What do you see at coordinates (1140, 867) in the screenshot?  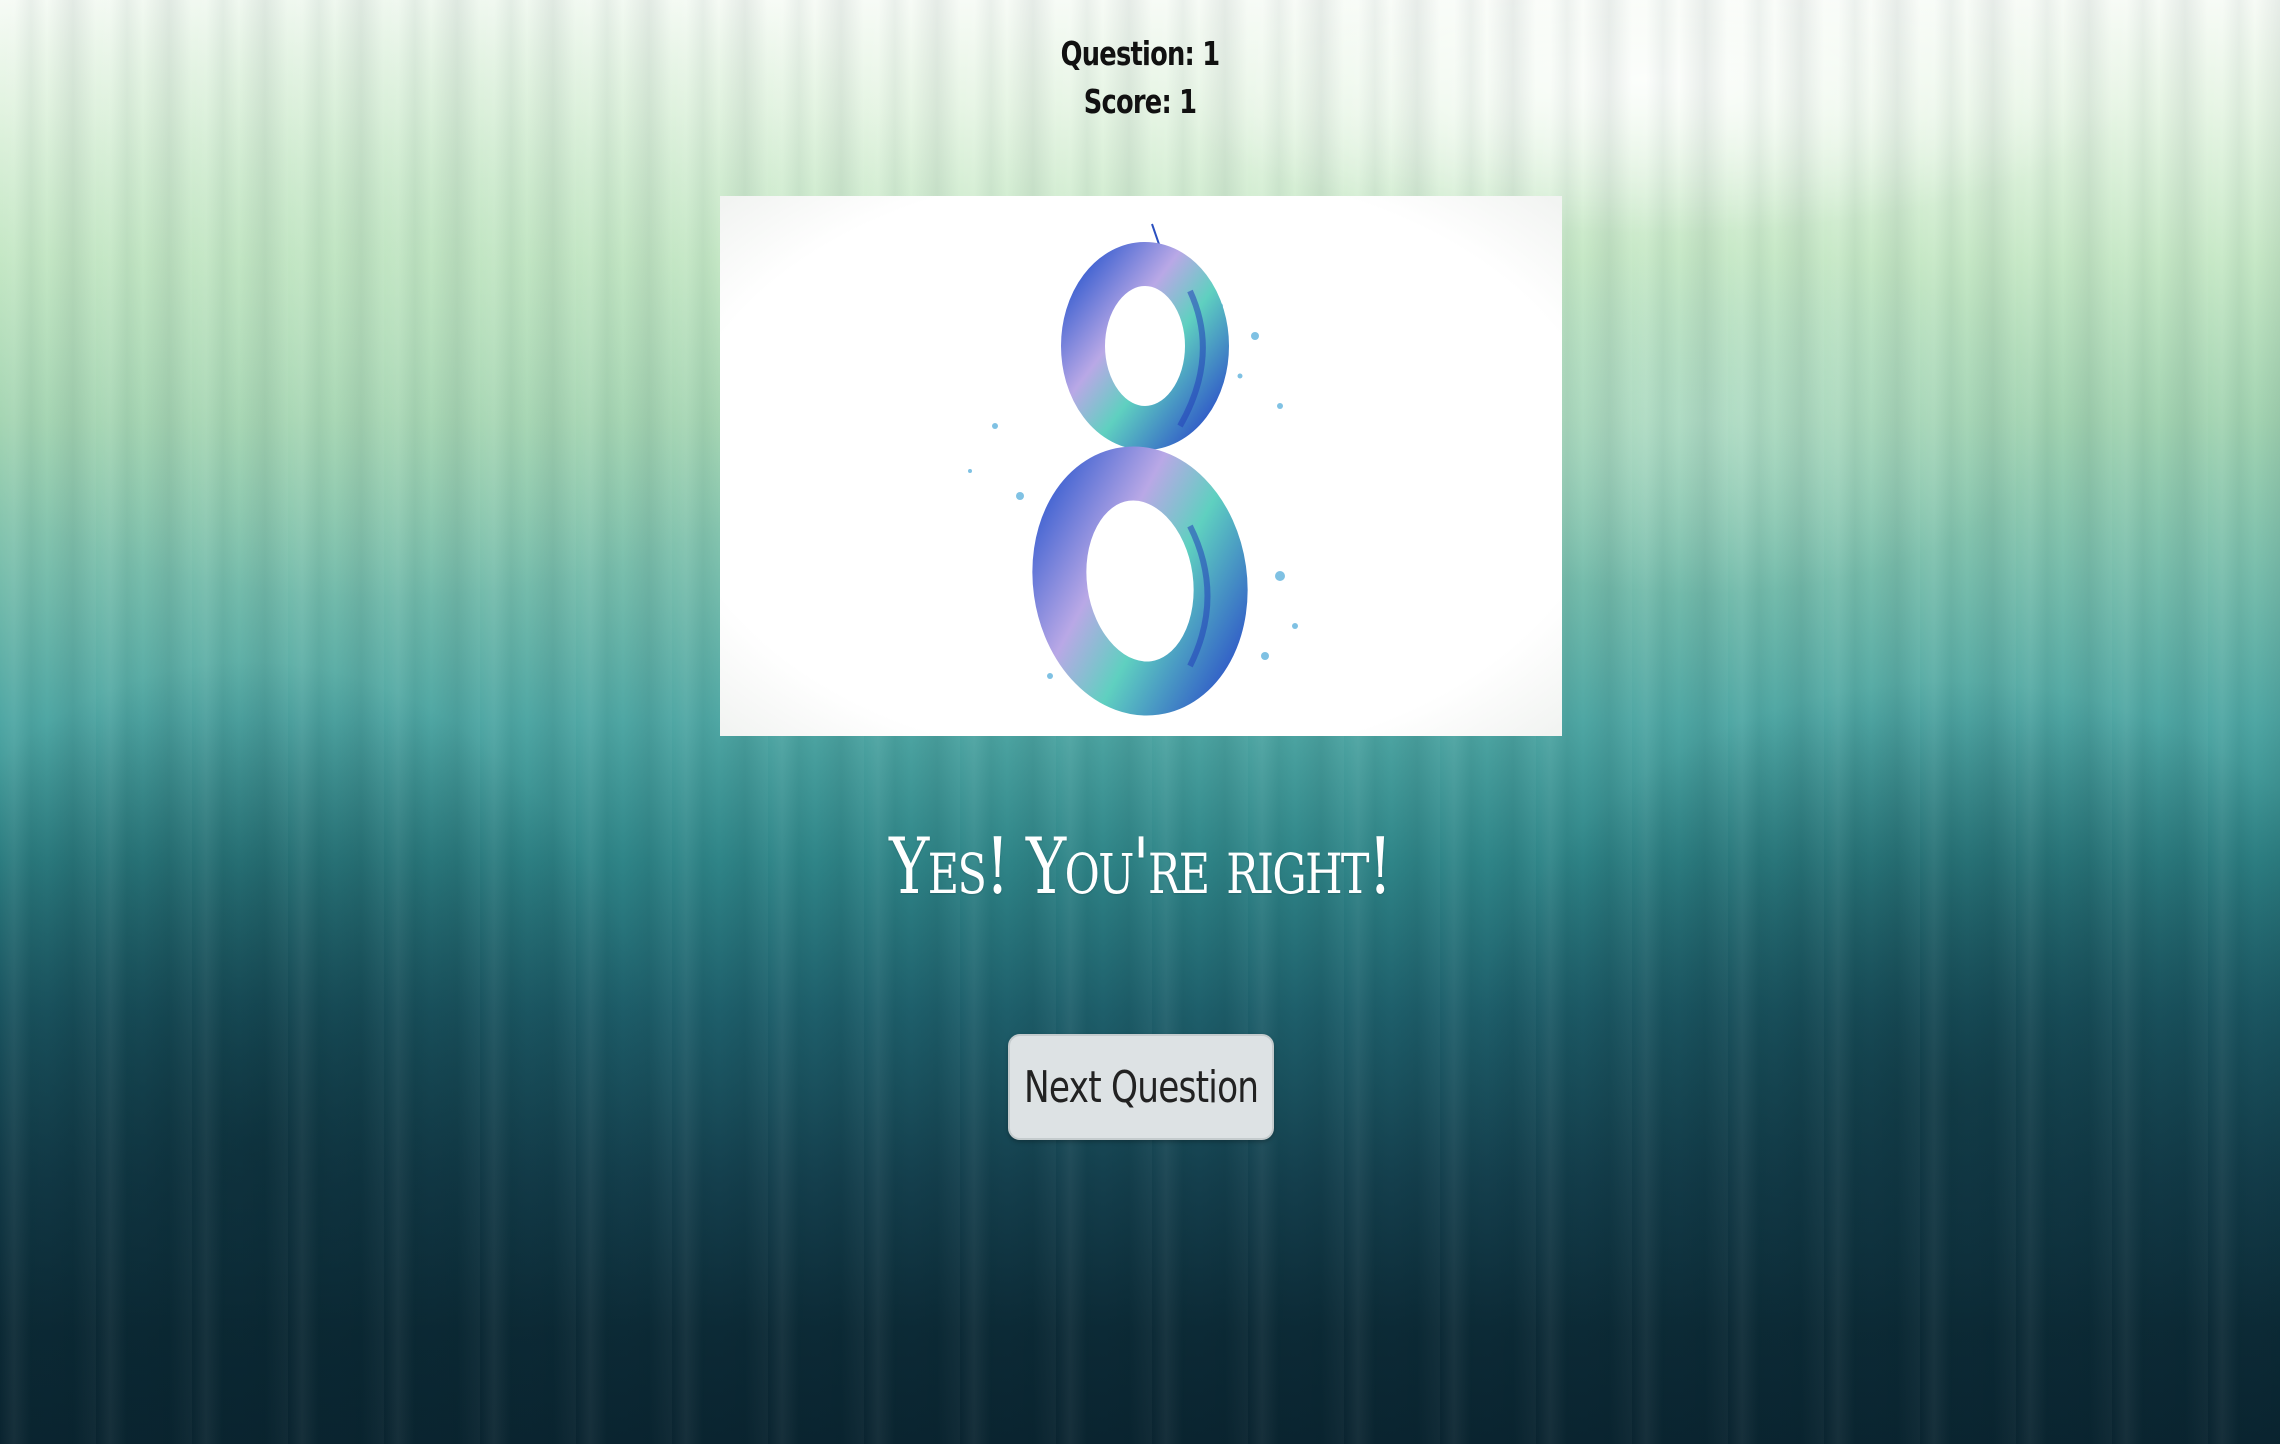 I see `feedback-message: Yes! You're right!` at bounding box center [1140, 867].